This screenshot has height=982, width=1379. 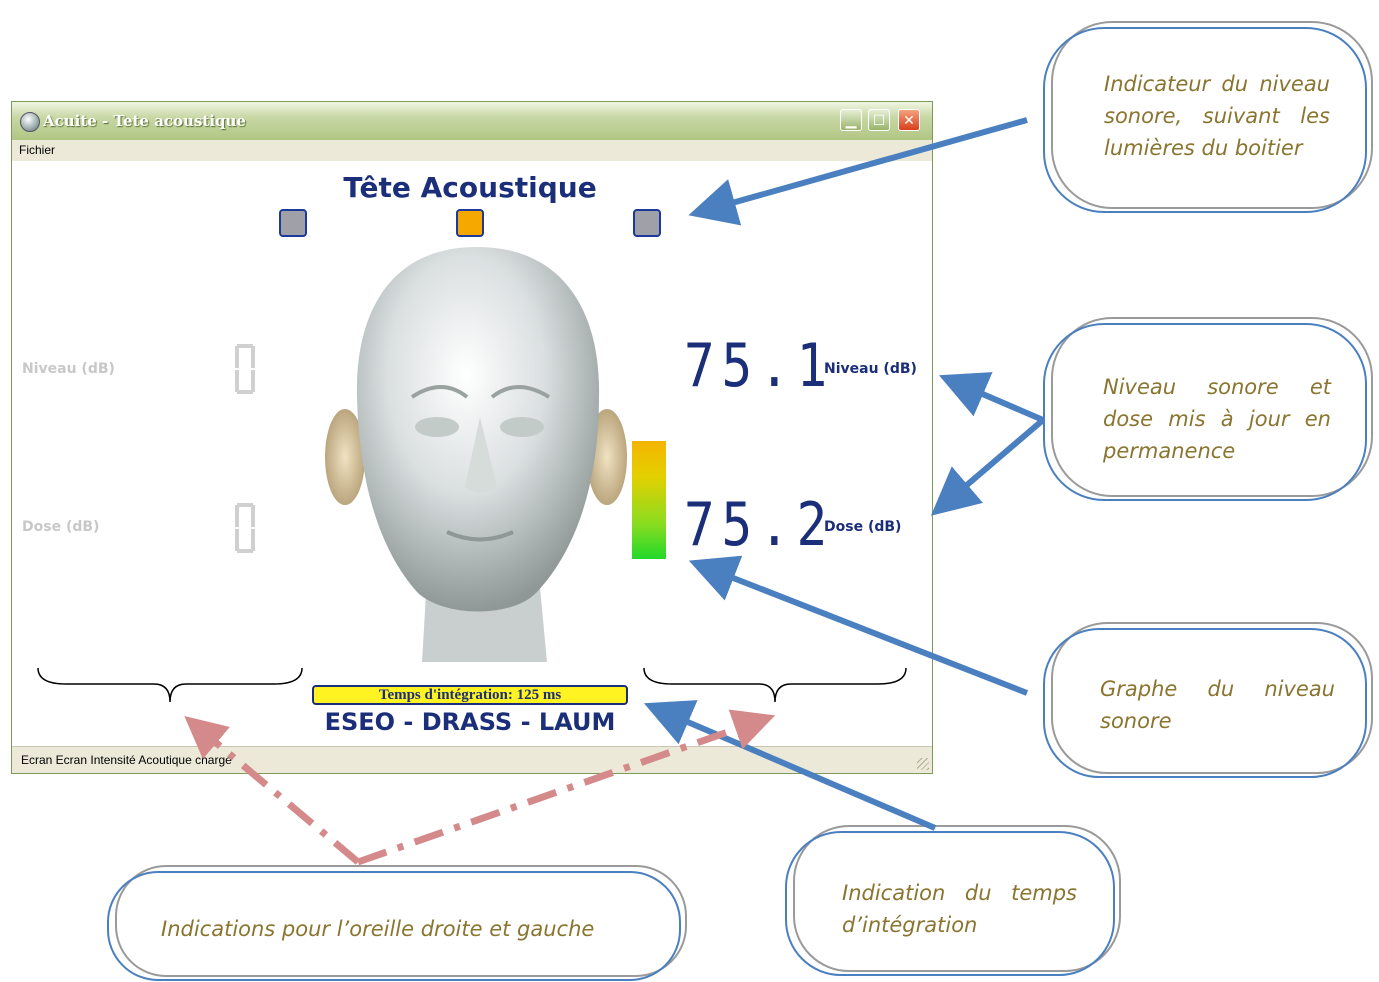 I want to click on acoustic-head-image, so click(x=476, y=454).